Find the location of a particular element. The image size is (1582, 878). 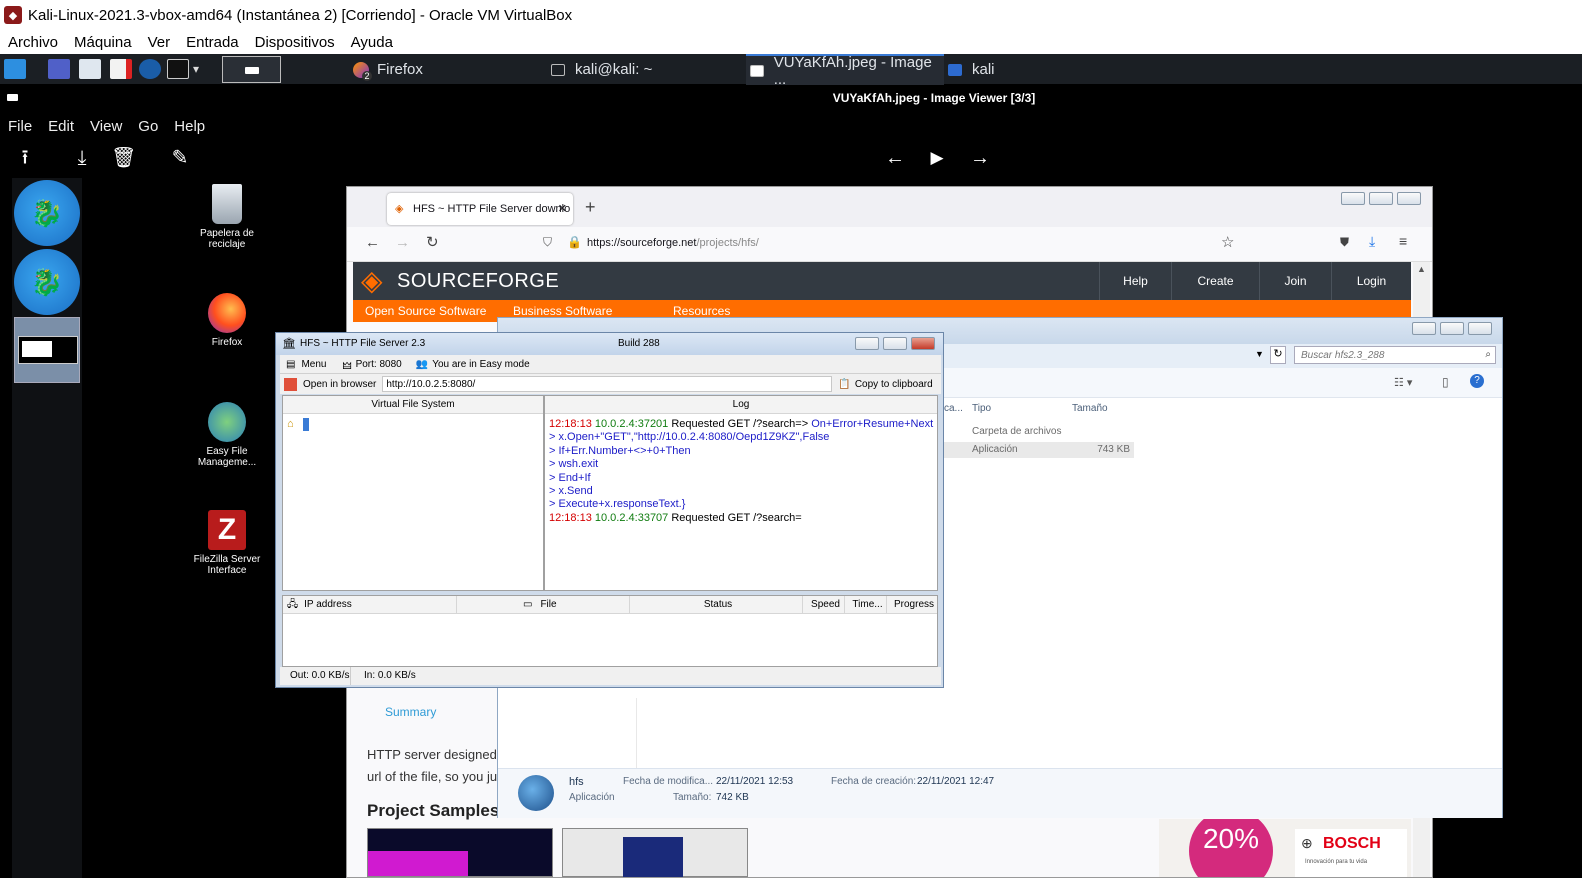

view-options-icon: ☷ ▾ is located at coordinates (1403, 382).